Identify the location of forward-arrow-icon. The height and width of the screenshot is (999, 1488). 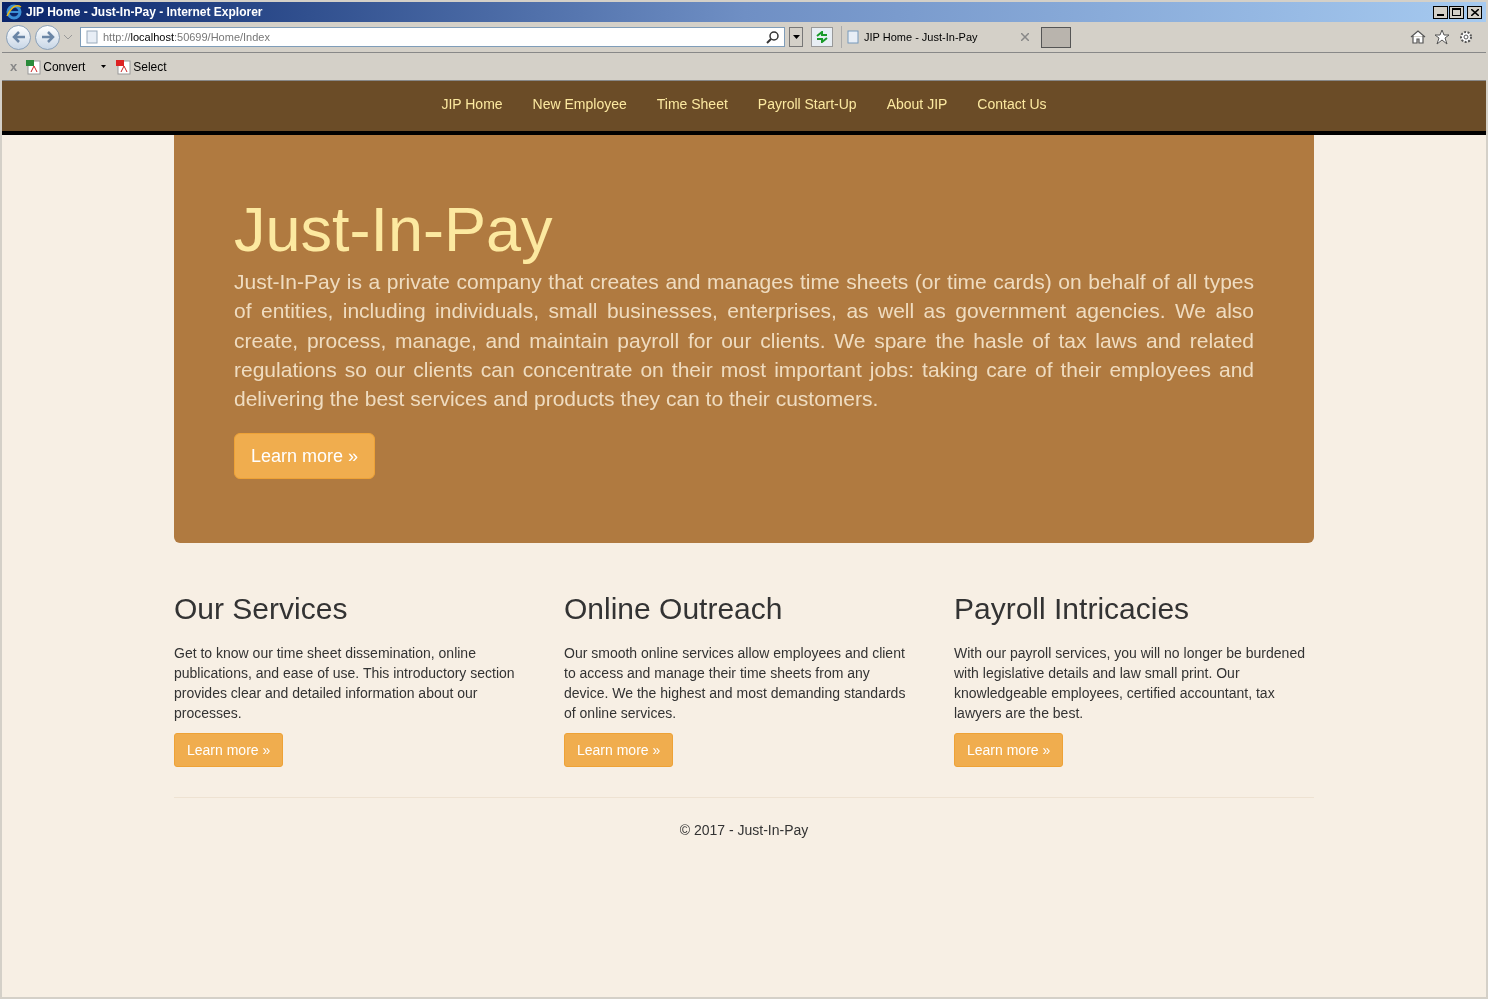
(47, 37).